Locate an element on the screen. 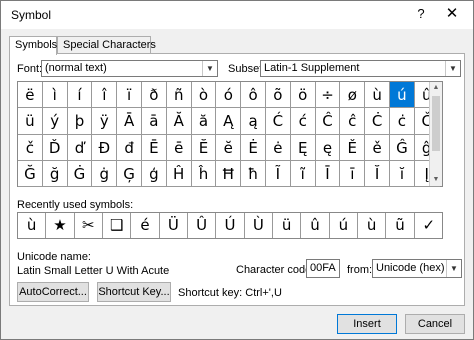 This screenshot has height=340, width=474. symbol-cell: ö is located at coordinates (303, 95).